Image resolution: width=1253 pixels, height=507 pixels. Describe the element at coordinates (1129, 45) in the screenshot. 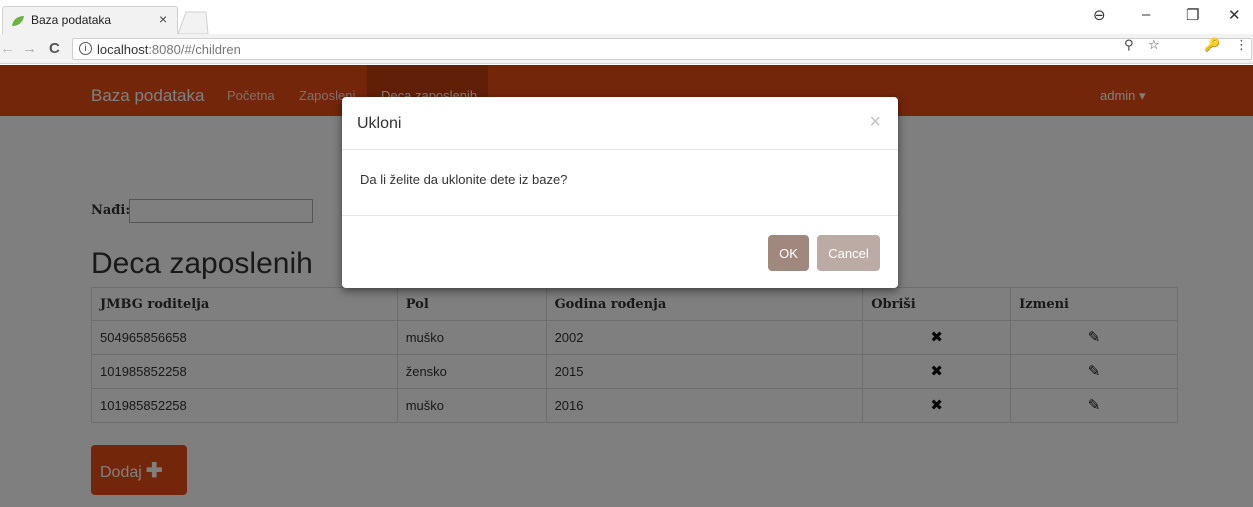

I see `key-icon: ⚲` at that location.